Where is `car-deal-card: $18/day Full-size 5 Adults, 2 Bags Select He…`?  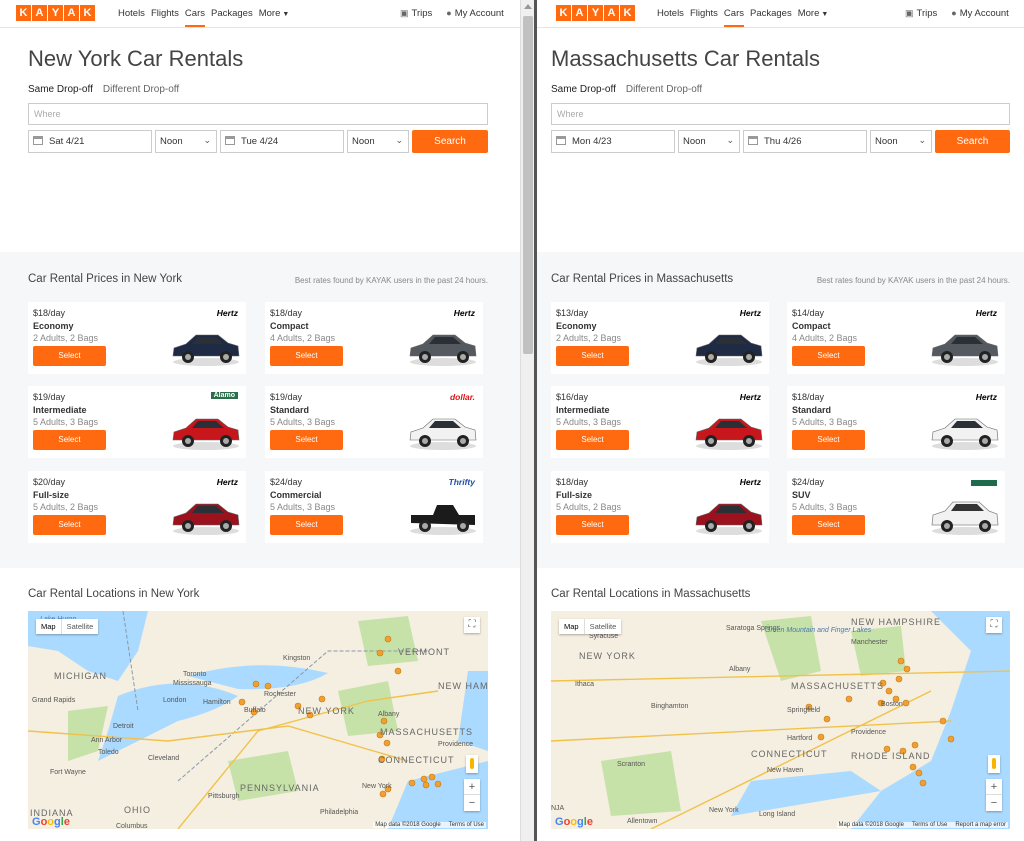 car-deal-card: $18/day Full-size 5 Adults, 2 Bags Select He… is located at coordinates (660, 507).